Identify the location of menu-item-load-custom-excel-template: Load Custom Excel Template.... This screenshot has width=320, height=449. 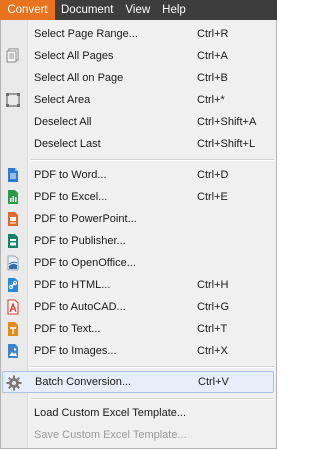
(138, 413).